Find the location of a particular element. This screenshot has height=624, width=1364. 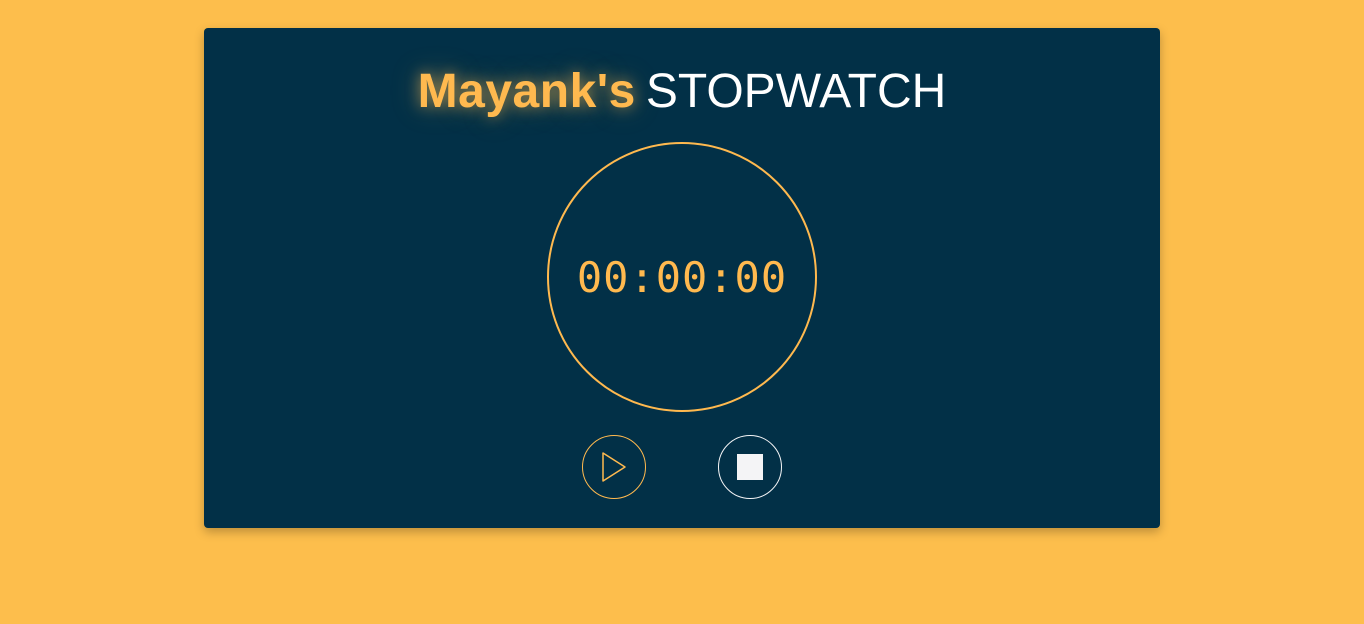

play-button is located at coordinates (614, 467).